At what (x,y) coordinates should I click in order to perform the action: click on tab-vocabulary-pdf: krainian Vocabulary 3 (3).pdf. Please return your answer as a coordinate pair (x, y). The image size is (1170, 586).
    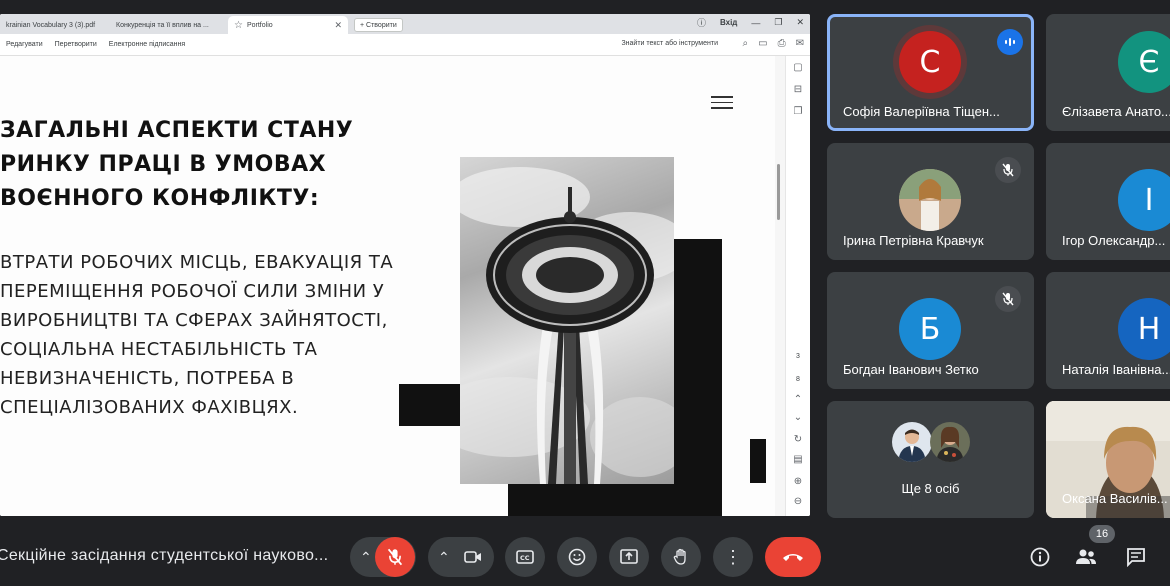
    Looking at the image, I should click on (55, 25).